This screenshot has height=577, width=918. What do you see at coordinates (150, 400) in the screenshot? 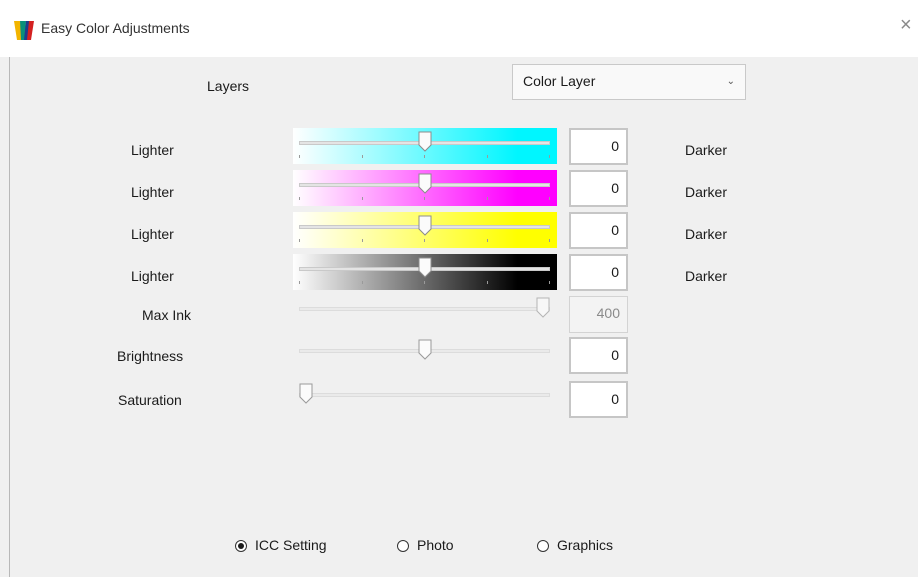
I see `saturation-label: Saturation` at bounding box center [150, 400].